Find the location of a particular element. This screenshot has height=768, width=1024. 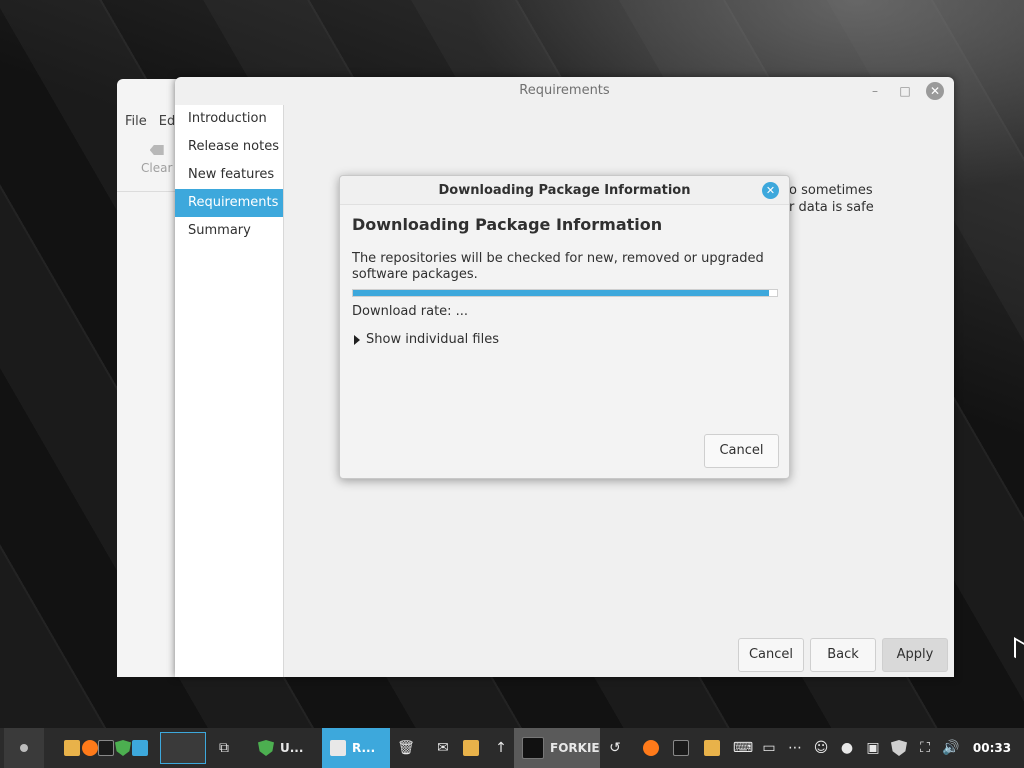

volume-tray: 🔊 is located at coordinates (951, 748).